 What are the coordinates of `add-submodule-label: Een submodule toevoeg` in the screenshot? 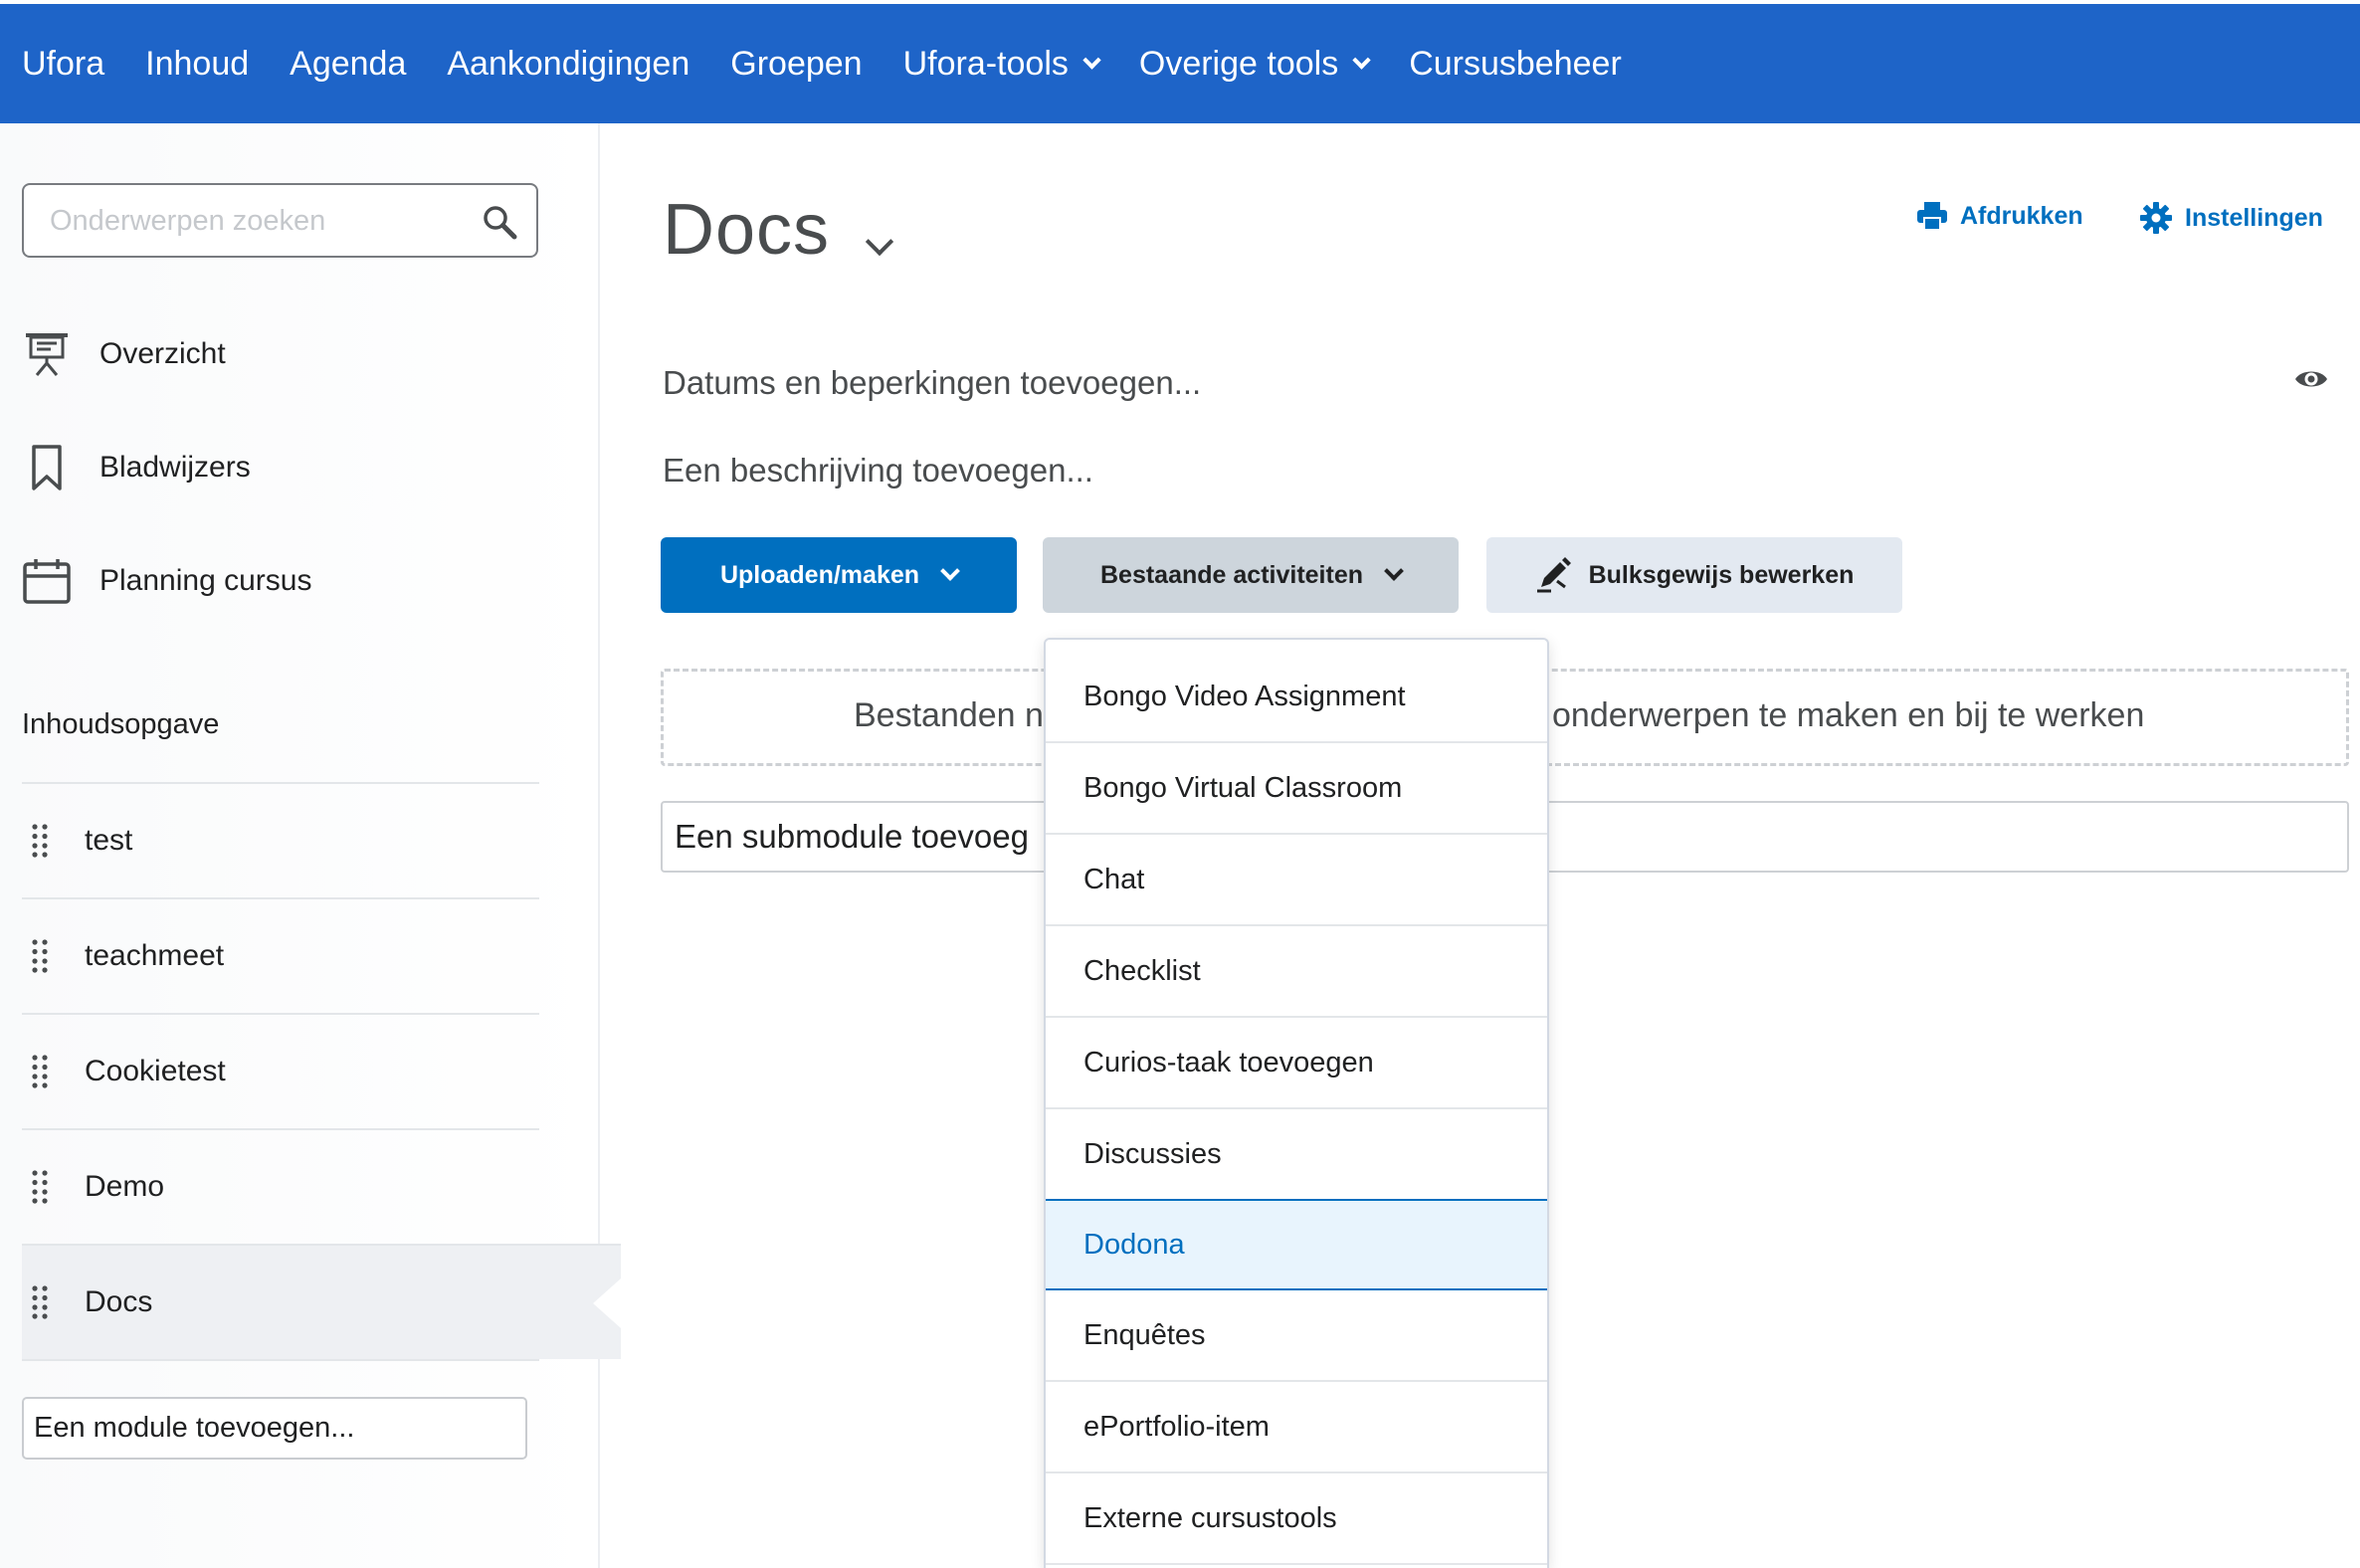 It's located at (852, 836).